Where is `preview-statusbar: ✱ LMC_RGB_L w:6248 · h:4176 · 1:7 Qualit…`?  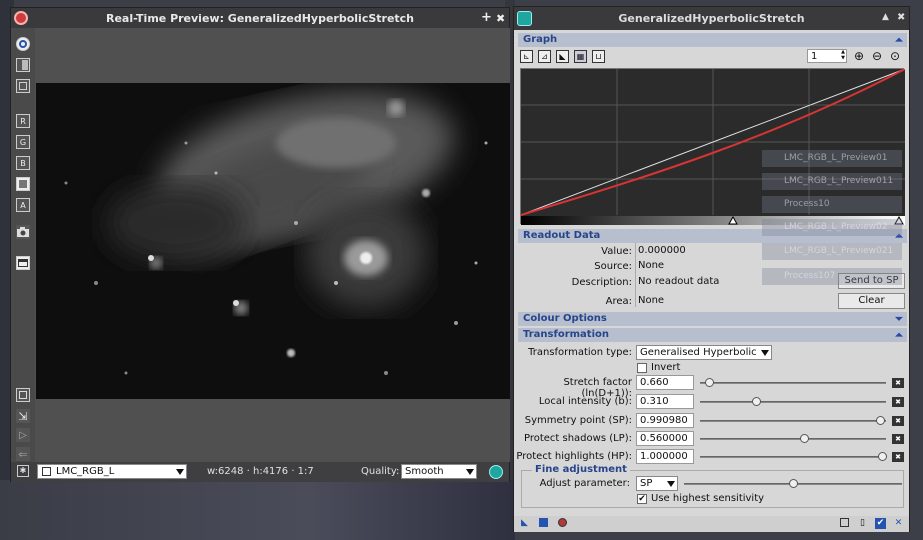
preview-statusbar: ✱ LMC_RGB_L w:6248 · h:4176 · 1:7 Qualit… is located at coordinates (260, 472).